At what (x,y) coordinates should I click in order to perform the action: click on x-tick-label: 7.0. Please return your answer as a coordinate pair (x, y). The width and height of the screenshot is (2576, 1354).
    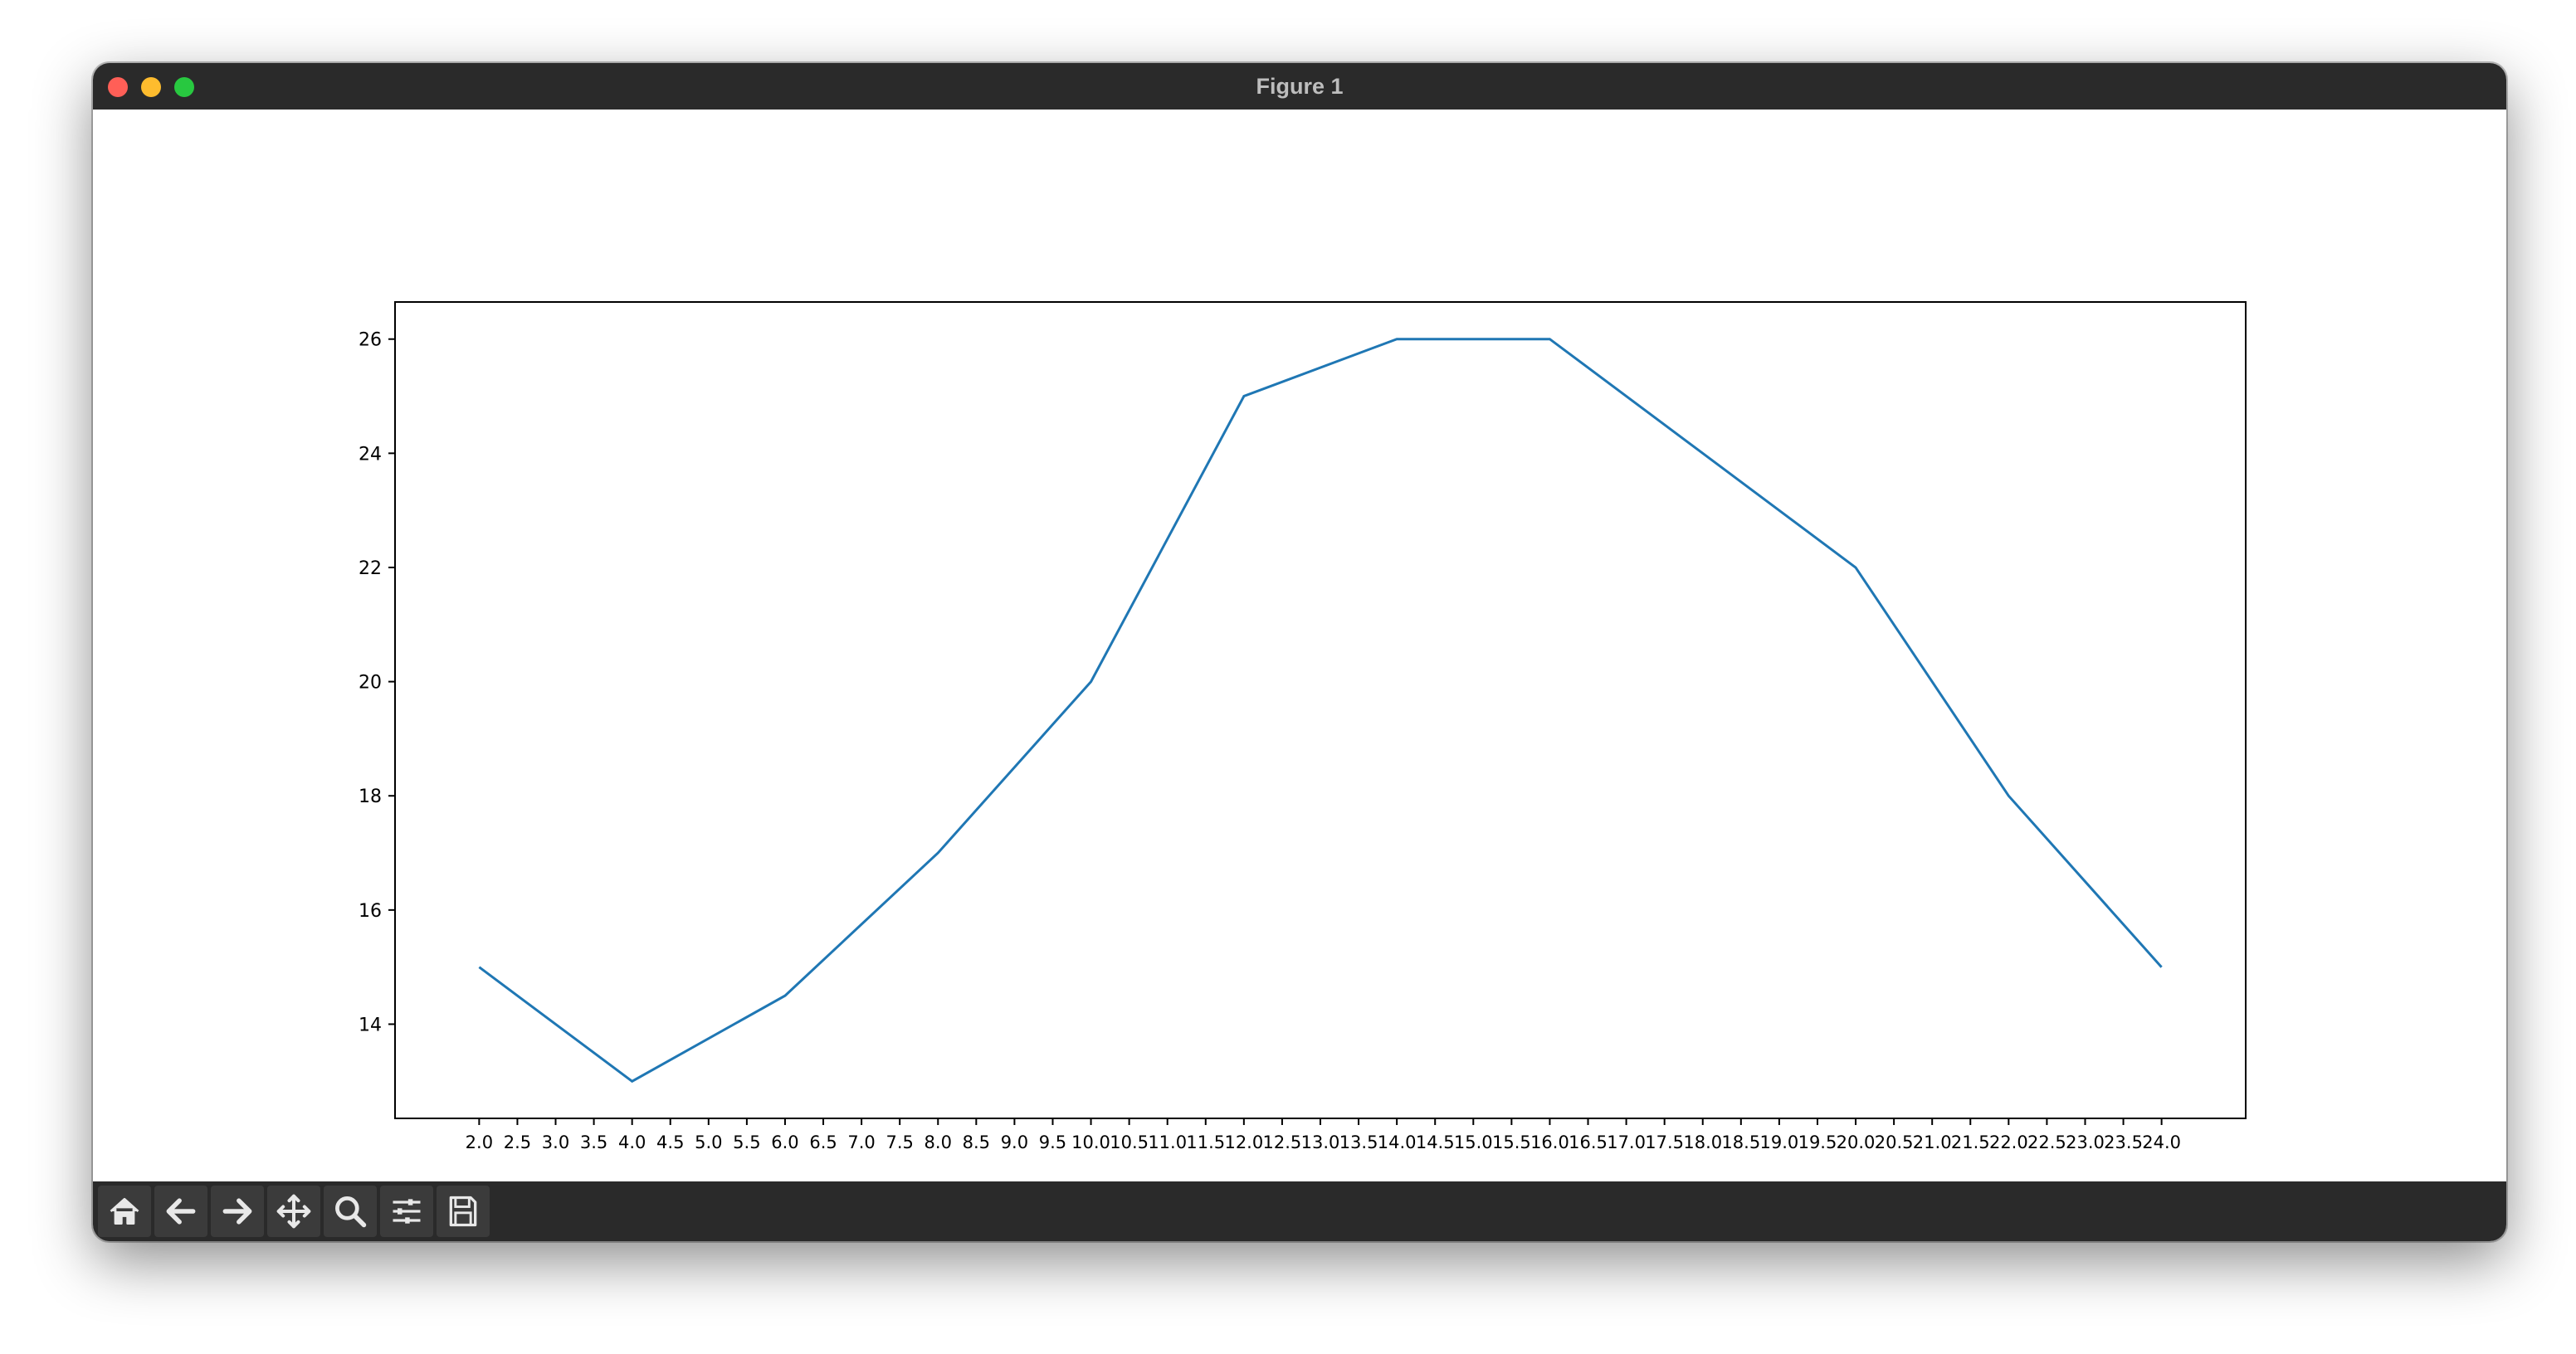
    Looking at the image, I should click on (861, 1142).